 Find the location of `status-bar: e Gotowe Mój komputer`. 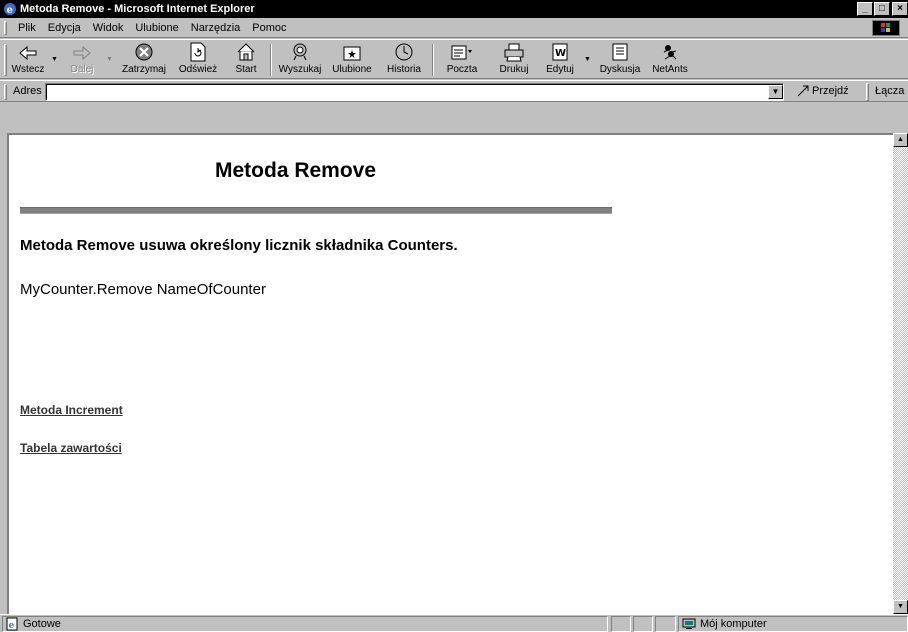

status-bar: e Gotowe Mój komputer is located at coordinates (454, 623).